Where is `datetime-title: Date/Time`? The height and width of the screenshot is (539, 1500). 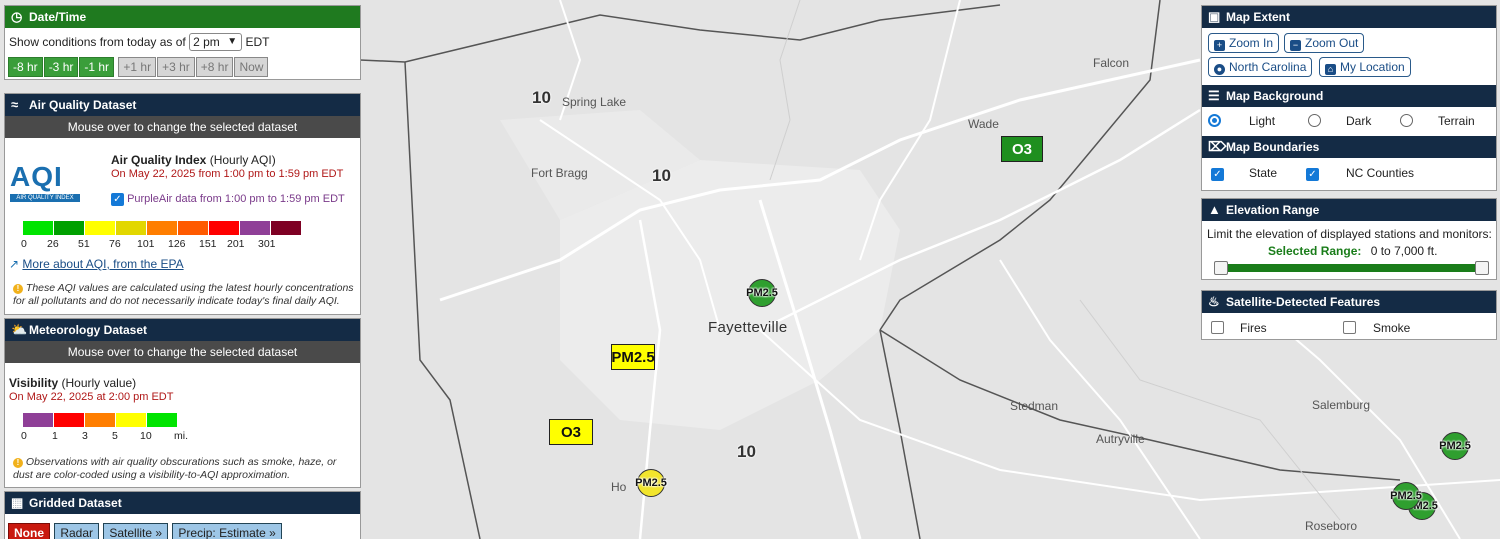
datetime-title: Date/Time is located at coordinates (58, 17).